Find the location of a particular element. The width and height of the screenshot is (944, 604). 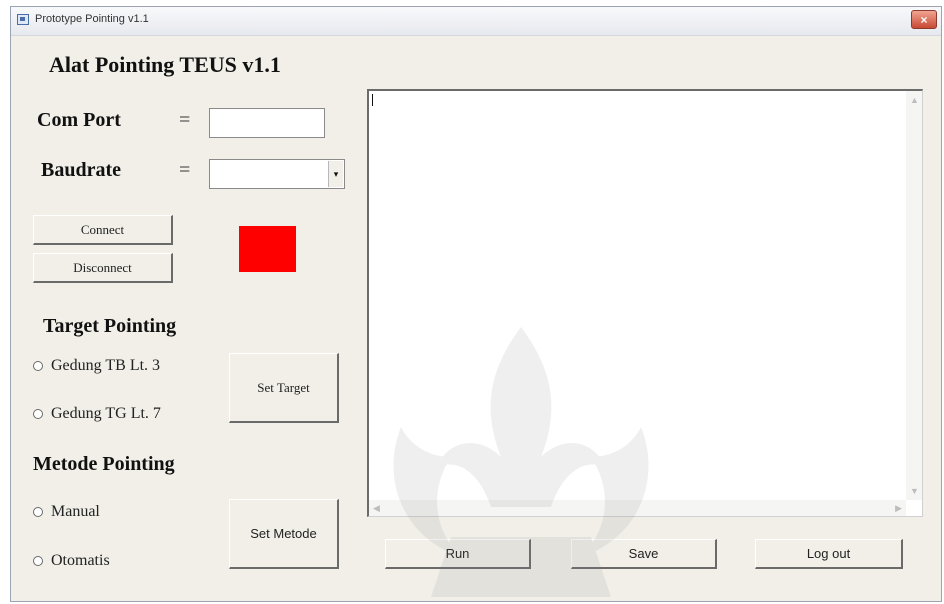

set-target-button: Set Target is located at coordinates (284, 388).